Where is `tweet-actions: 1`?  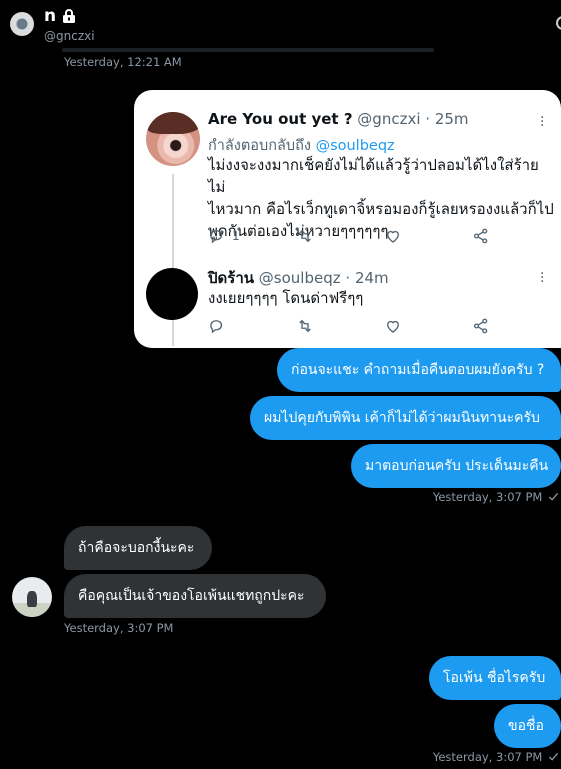
tweet-actions: 1 is located at coordinates (353, 236).